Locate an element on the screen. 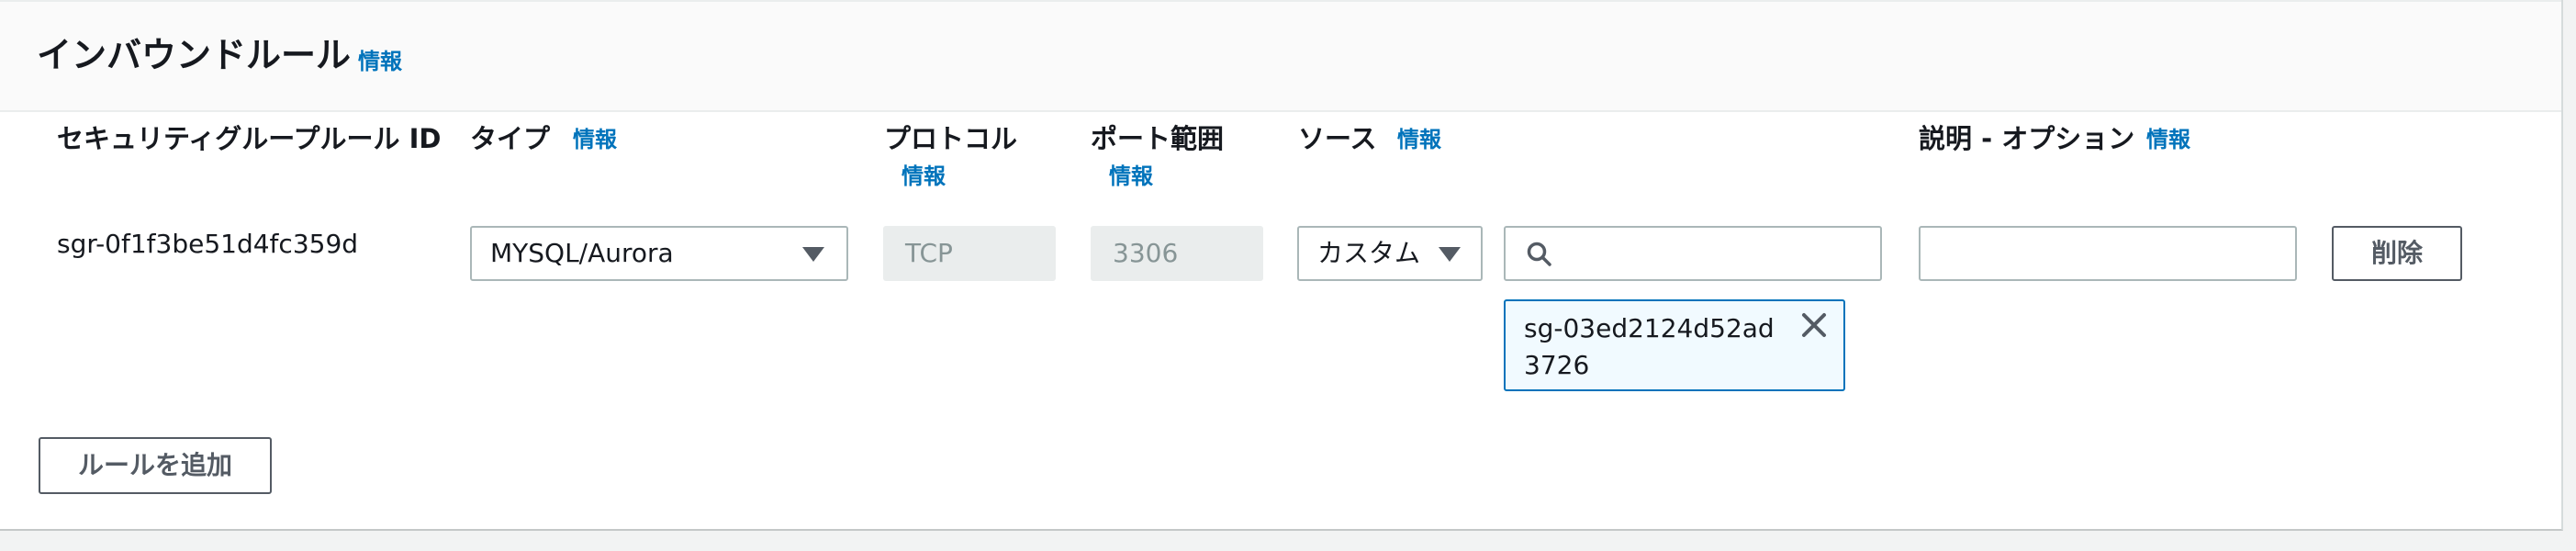  rule-id-value: sgr-0f1f3be51d4fc359d is located at coordinates (208, 244).